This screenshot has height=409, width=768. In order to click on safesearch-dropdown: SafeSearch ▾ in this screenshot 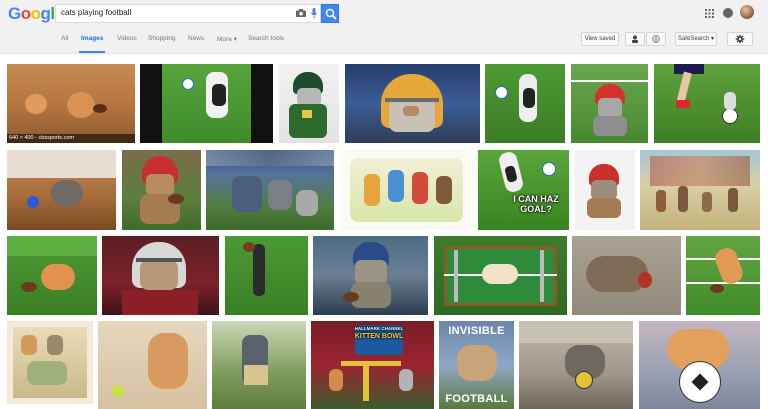, I will do `click(696, 39)`.